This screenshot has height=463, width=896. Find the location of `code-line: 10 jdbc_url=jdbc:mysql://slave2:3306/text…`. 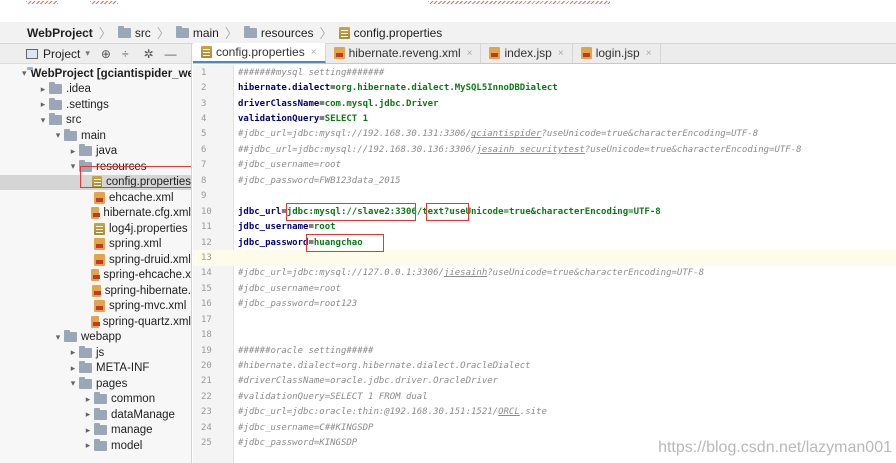

code-line: 10 jdbc_url=jdbc:mysql://slave2:3306/text… is located at coordinates (544, 211).